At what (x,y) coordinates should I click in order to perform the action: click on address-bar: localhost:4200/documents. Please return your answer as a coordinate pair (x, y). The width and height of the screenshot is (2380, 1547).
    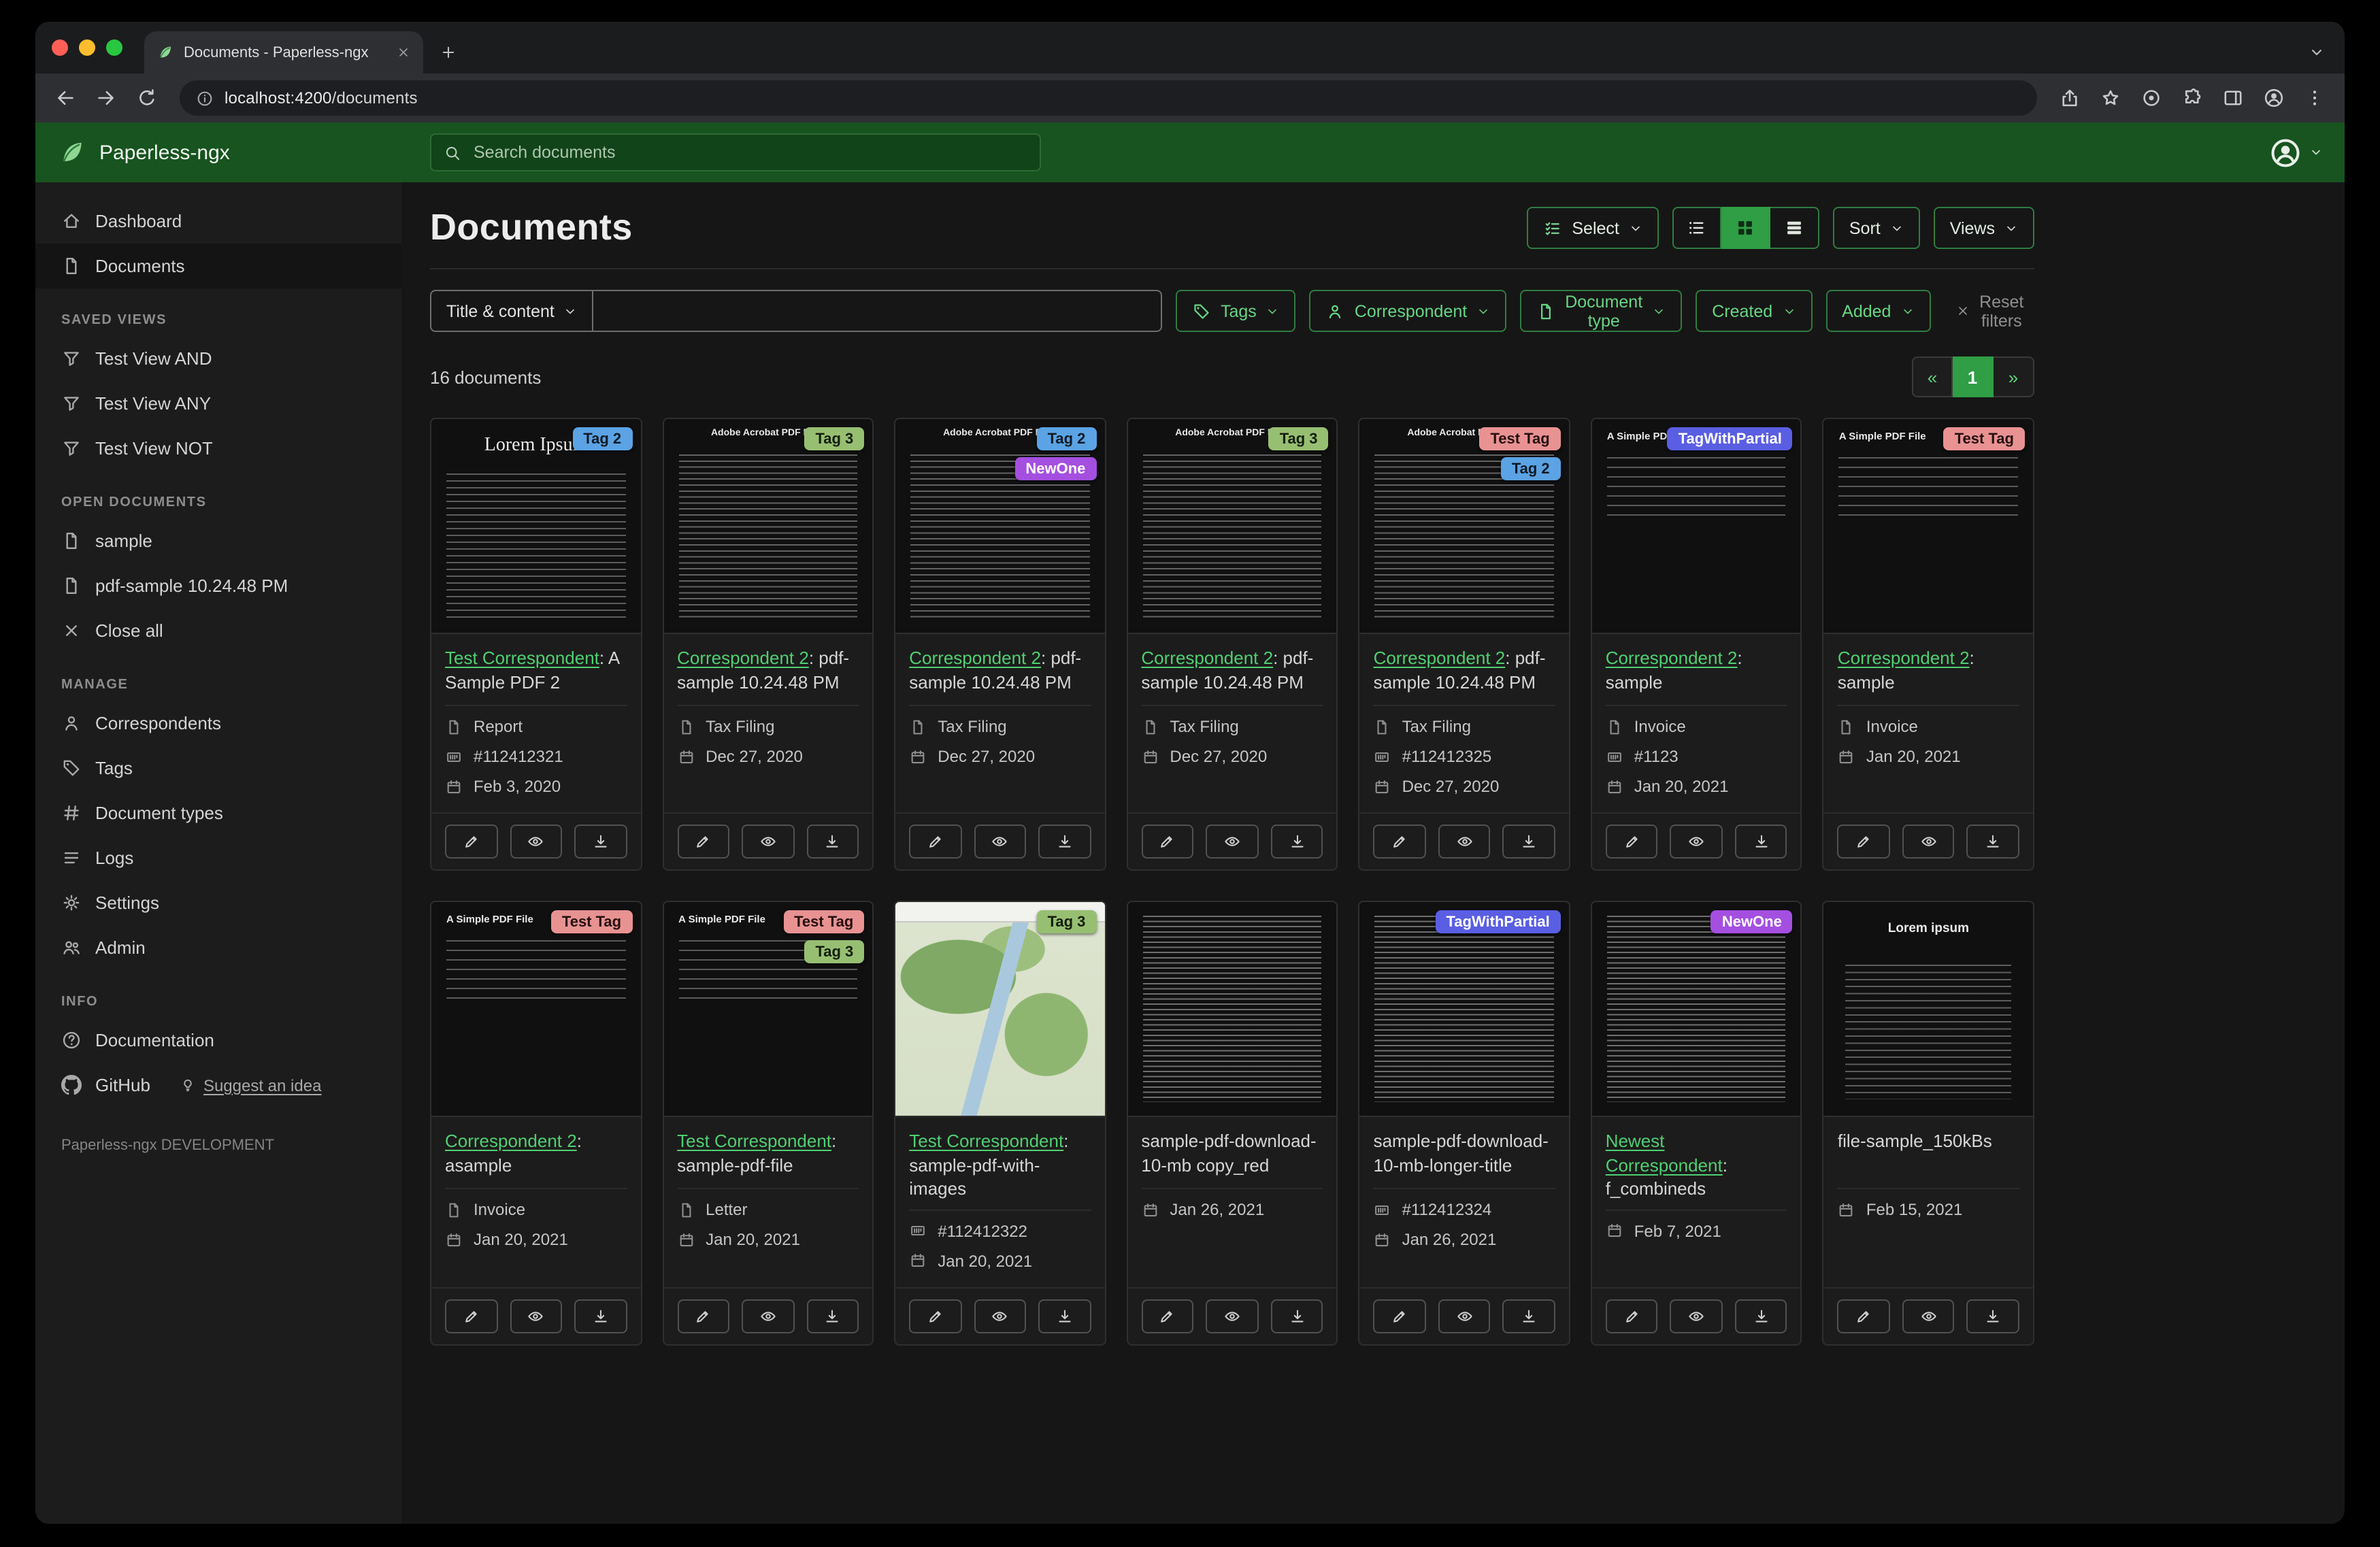
    Looking at the image, I should click on (1108, 98).